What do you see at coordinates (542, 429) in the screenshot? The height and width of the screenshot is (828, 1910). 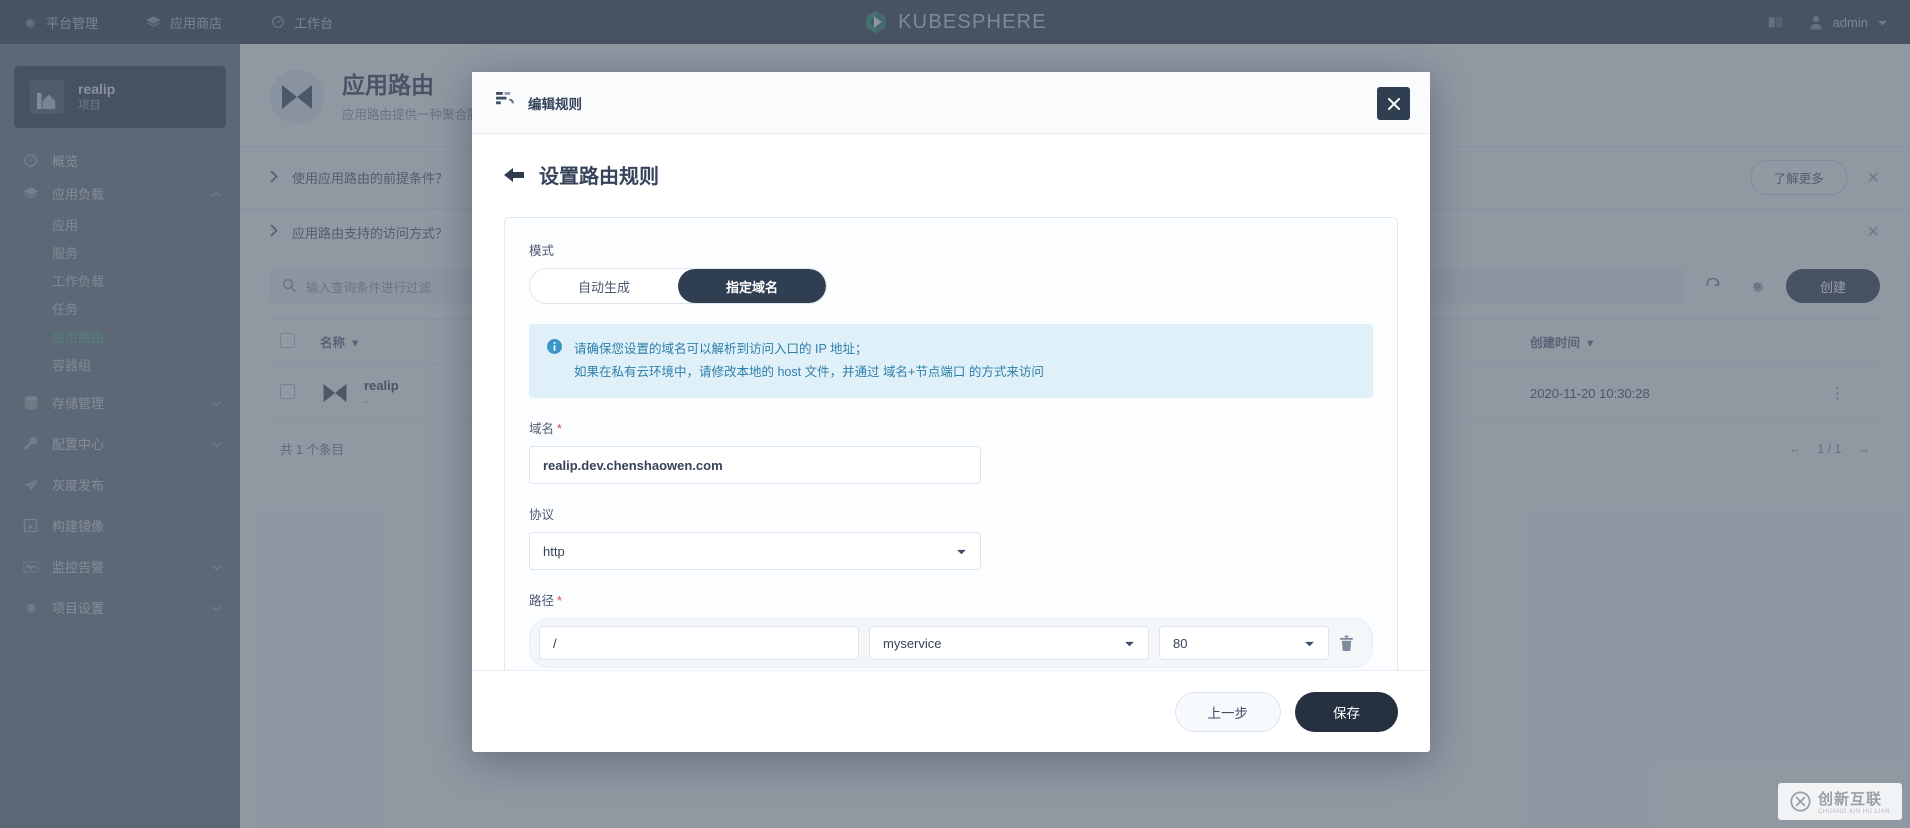 I see `domain-label-text: 域名` at bounding box center [542, 429].